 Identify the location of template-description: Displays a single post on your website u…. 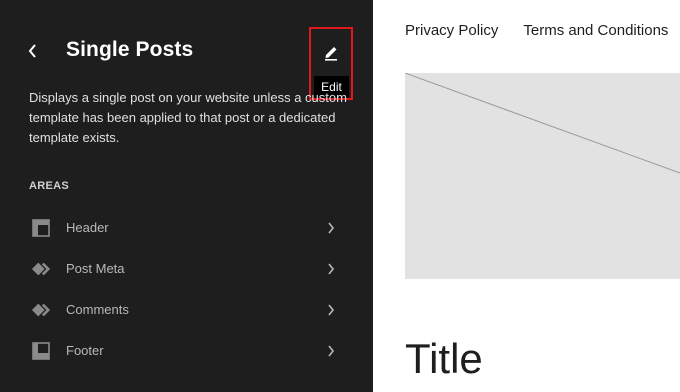
(188, 117).